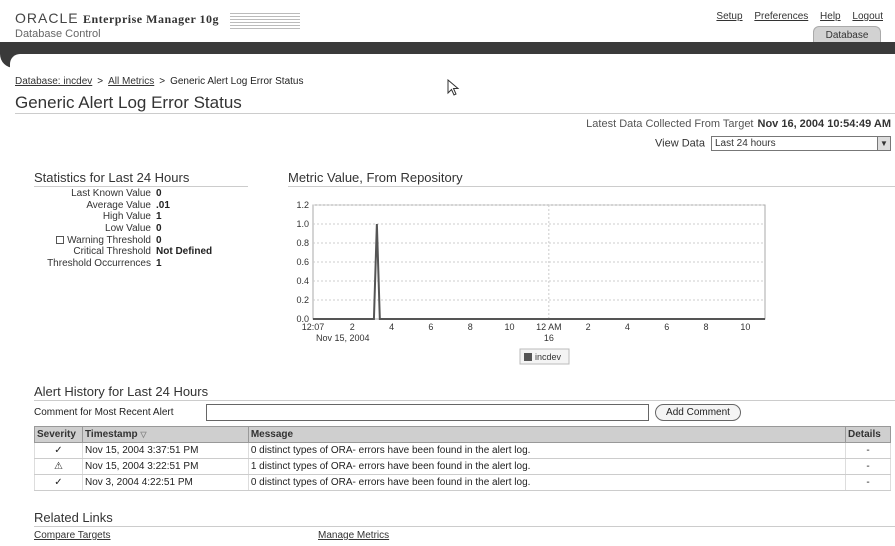 Image resolution: width=895 pixels, height=546 pixels. Describe the element at coordinates (58, 466) in the screenshot. I see `warning-icon: ⚠` at that location.